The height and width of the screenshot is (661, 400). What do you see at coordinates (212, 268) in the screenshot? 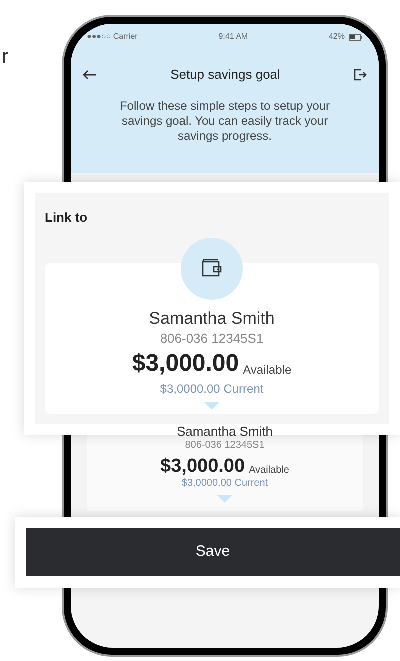
I see `wallet-icon` at bounding box center [212, 268].